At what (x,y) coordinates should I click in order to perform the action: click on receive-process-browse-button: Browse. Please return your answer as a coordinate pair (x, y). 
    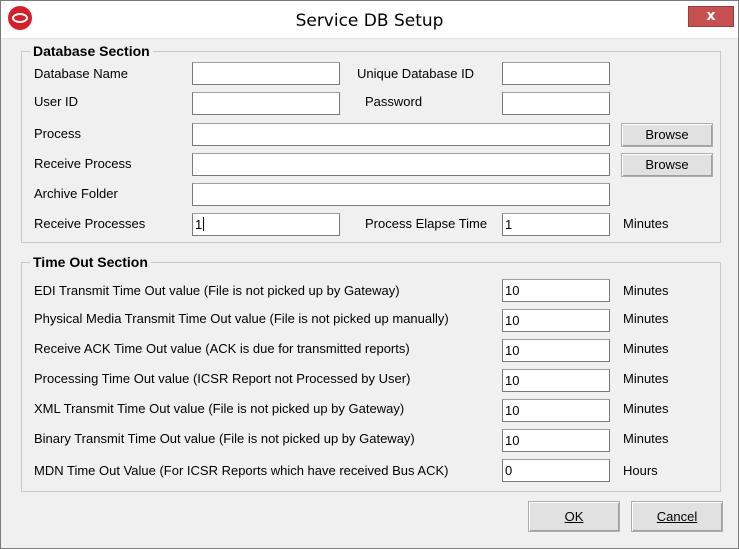
    Looking at the image, I should click on (667, 165).